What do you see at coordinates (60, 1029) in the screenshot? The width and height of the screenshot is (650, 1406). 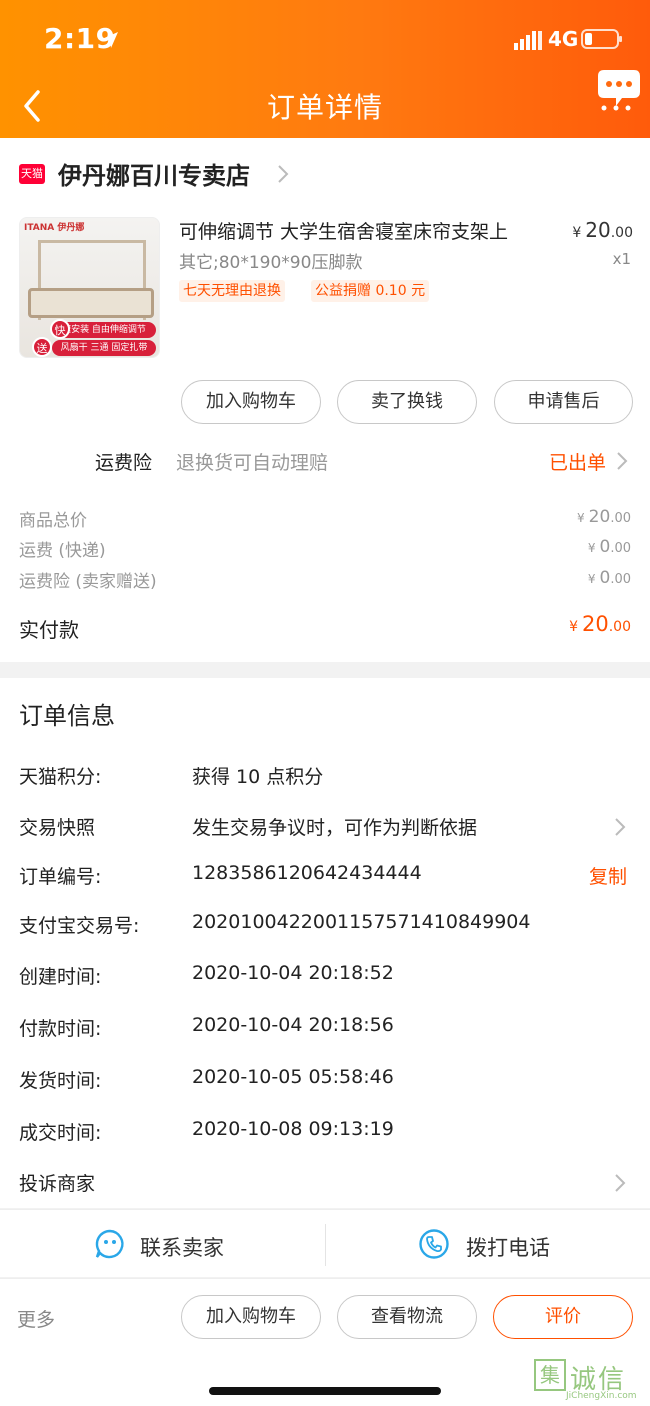 I see `info-label: 付款时间:` at bounding box center [60, 1029].